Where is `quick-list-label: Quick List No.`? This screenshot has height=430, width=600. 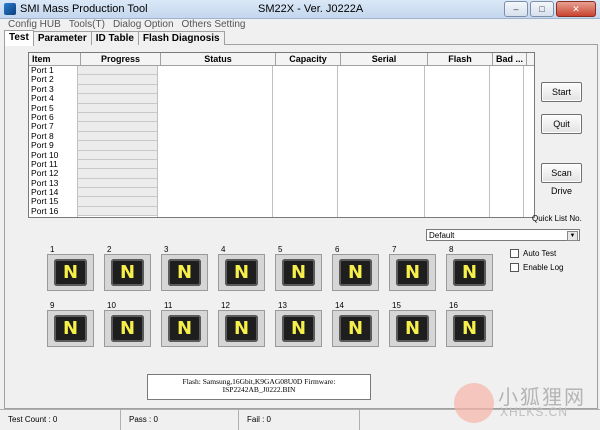 quick-list-label: Quick List No. is located at coordinates (557, 218).